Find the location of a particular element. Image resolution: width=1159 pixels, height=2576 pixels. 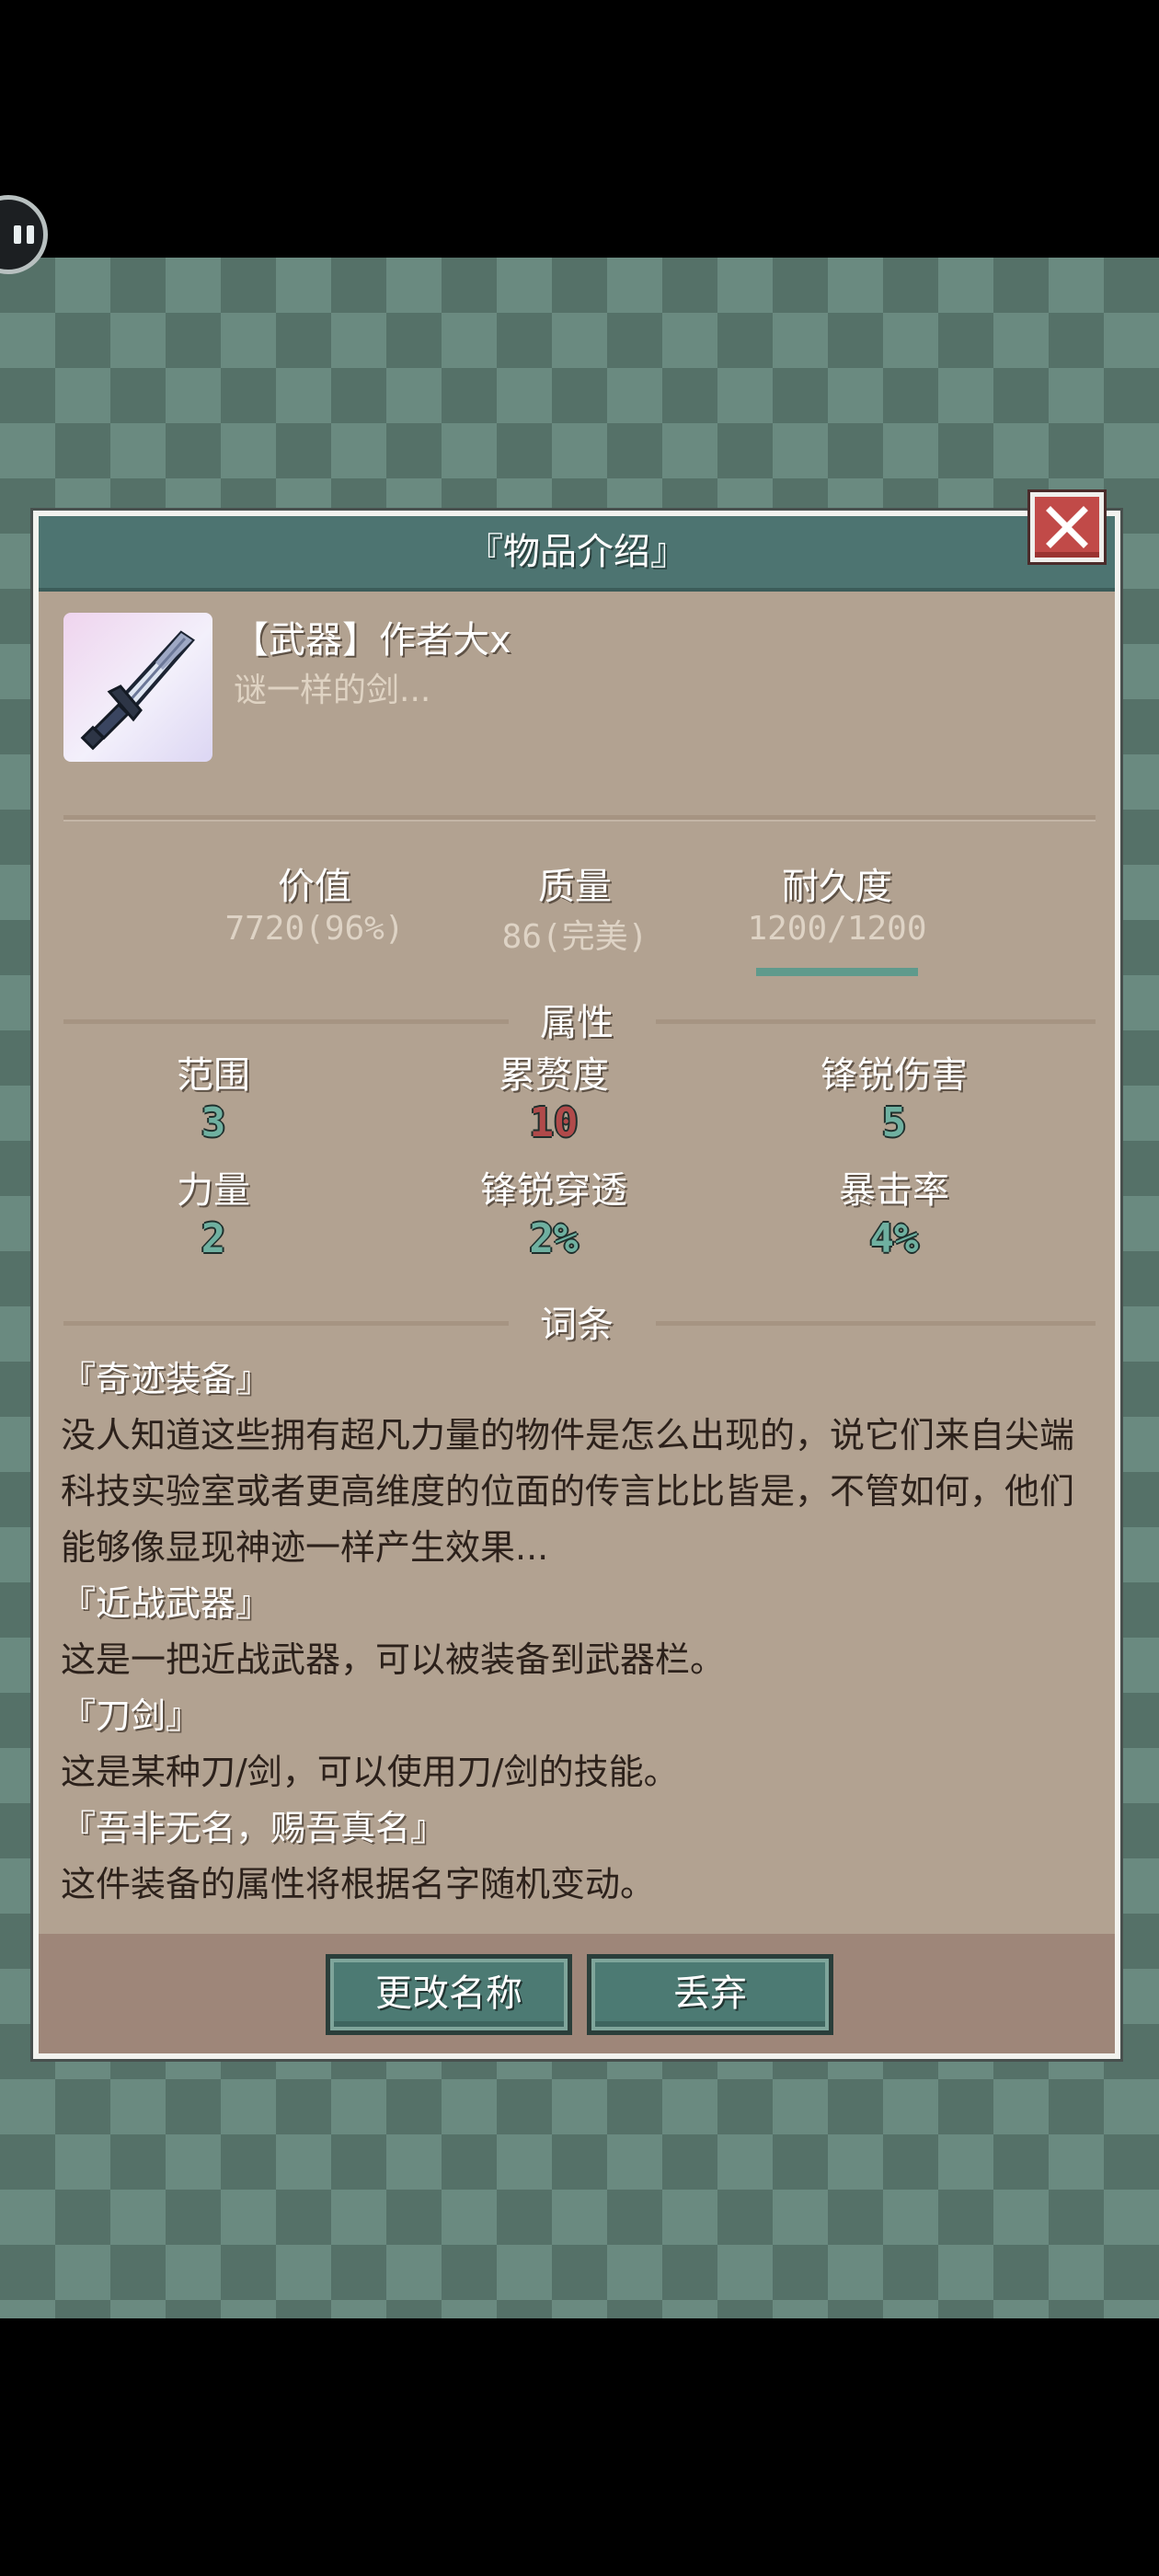

attr-label-strength: 力量 is located at coordinates (213, 1190).